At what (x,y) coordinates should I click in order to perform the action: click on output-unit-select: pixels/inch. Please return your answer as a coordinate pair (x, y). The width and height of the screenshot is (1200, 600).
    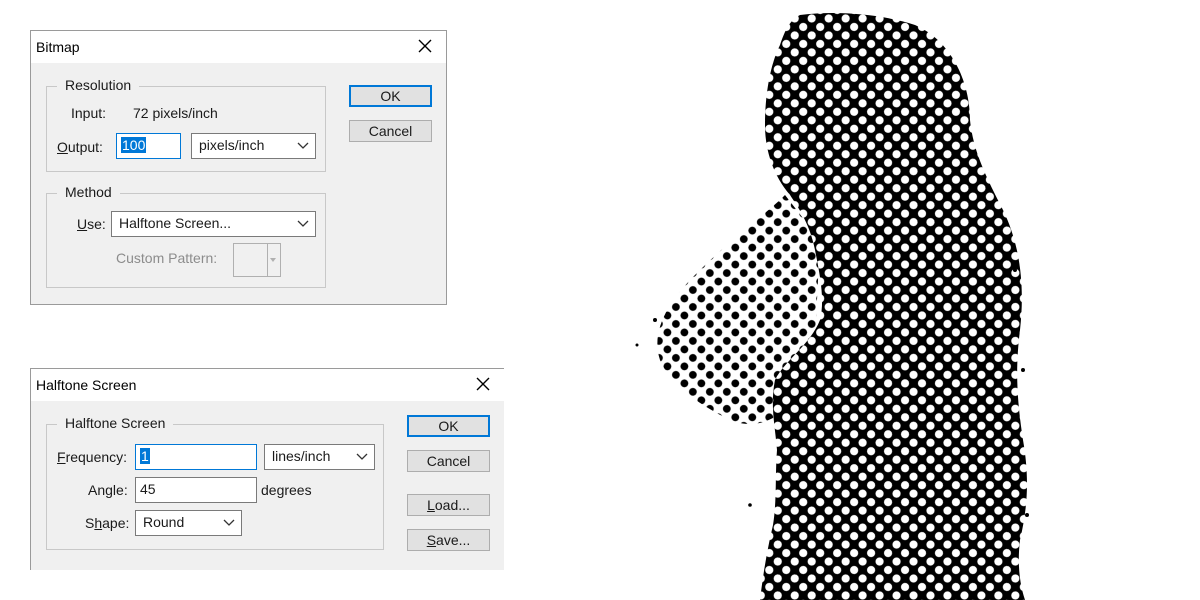
    Looking at the image, I should click on (253, 146).